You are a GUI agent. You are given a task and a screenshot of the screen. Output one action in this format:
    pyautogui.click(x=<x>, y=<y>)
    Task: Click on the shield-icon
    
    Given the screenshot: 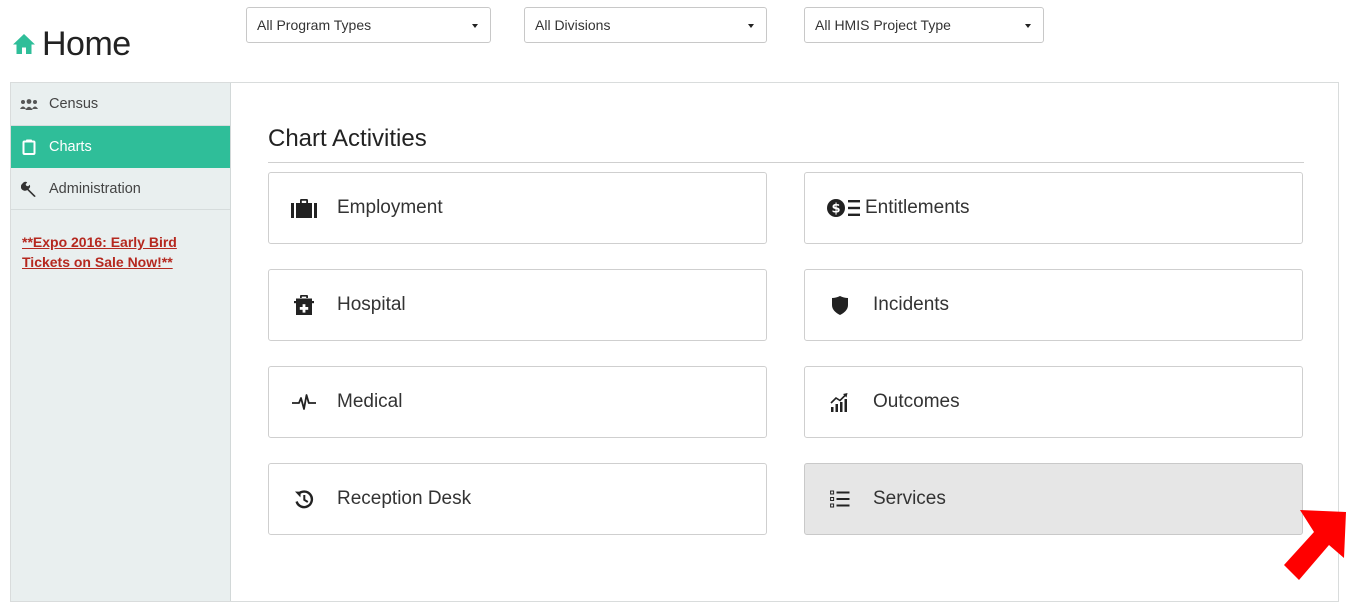 What is the action you would take?
    pyautogui.click(x=840, y=305)
    